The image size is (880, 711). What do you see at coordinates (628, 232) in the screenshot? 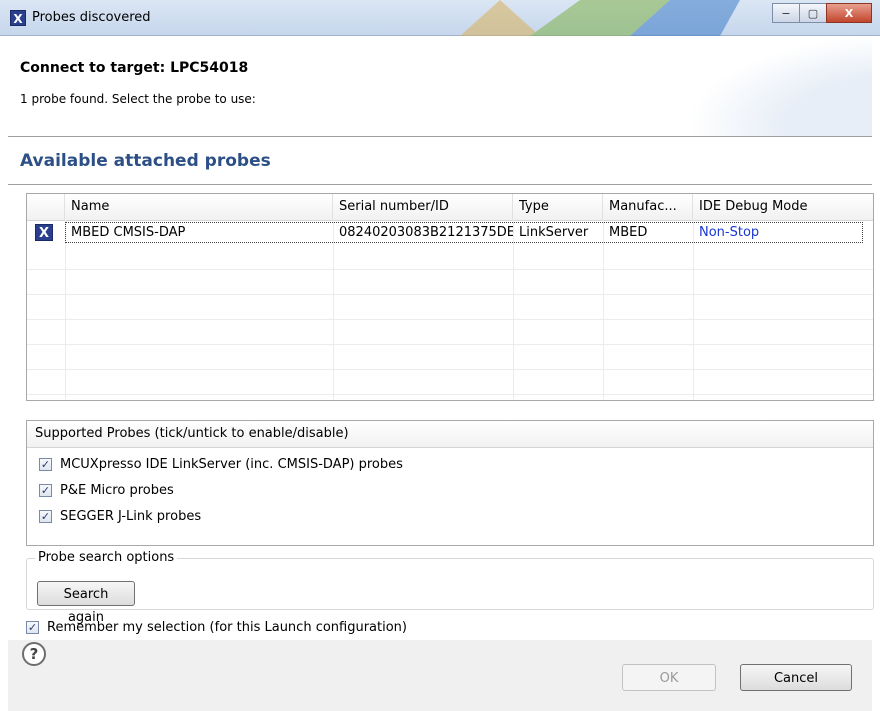
I see `probe-manufacturer: MBED` at bounding box center [628, 232].